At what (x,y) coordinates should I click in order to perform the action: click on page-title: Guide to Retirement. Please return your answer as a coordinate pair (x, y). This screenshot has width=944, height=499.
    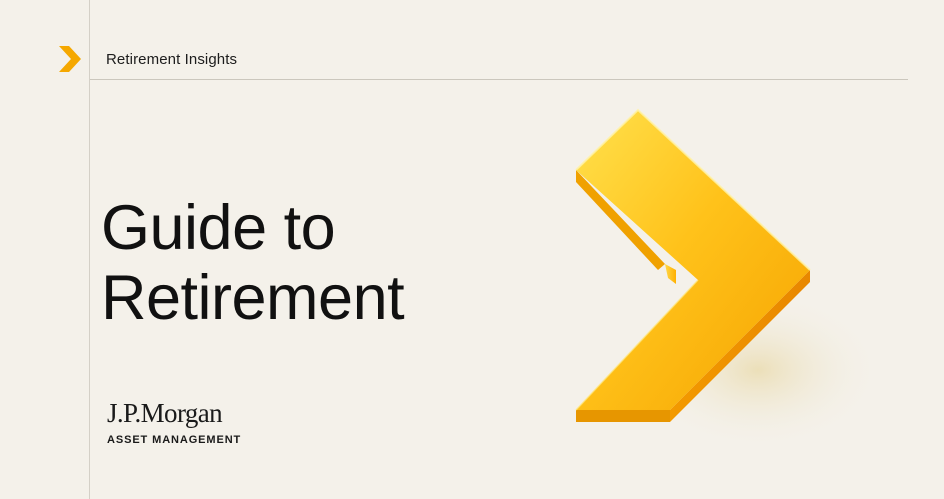
    Looking at the image, I should click on (253, 263).